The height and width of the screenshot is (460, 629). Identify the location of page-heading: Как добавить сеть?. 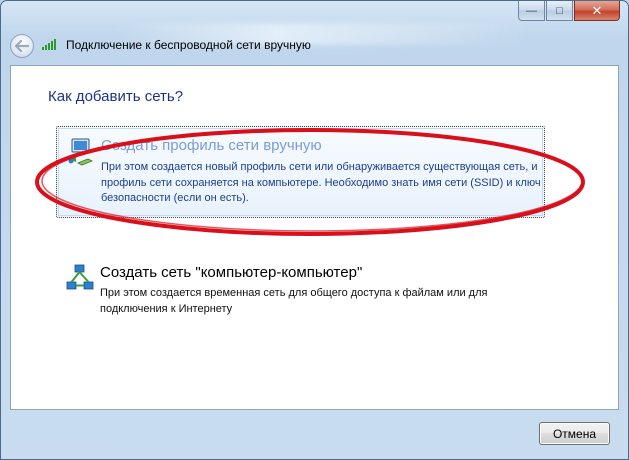
(116, 96).